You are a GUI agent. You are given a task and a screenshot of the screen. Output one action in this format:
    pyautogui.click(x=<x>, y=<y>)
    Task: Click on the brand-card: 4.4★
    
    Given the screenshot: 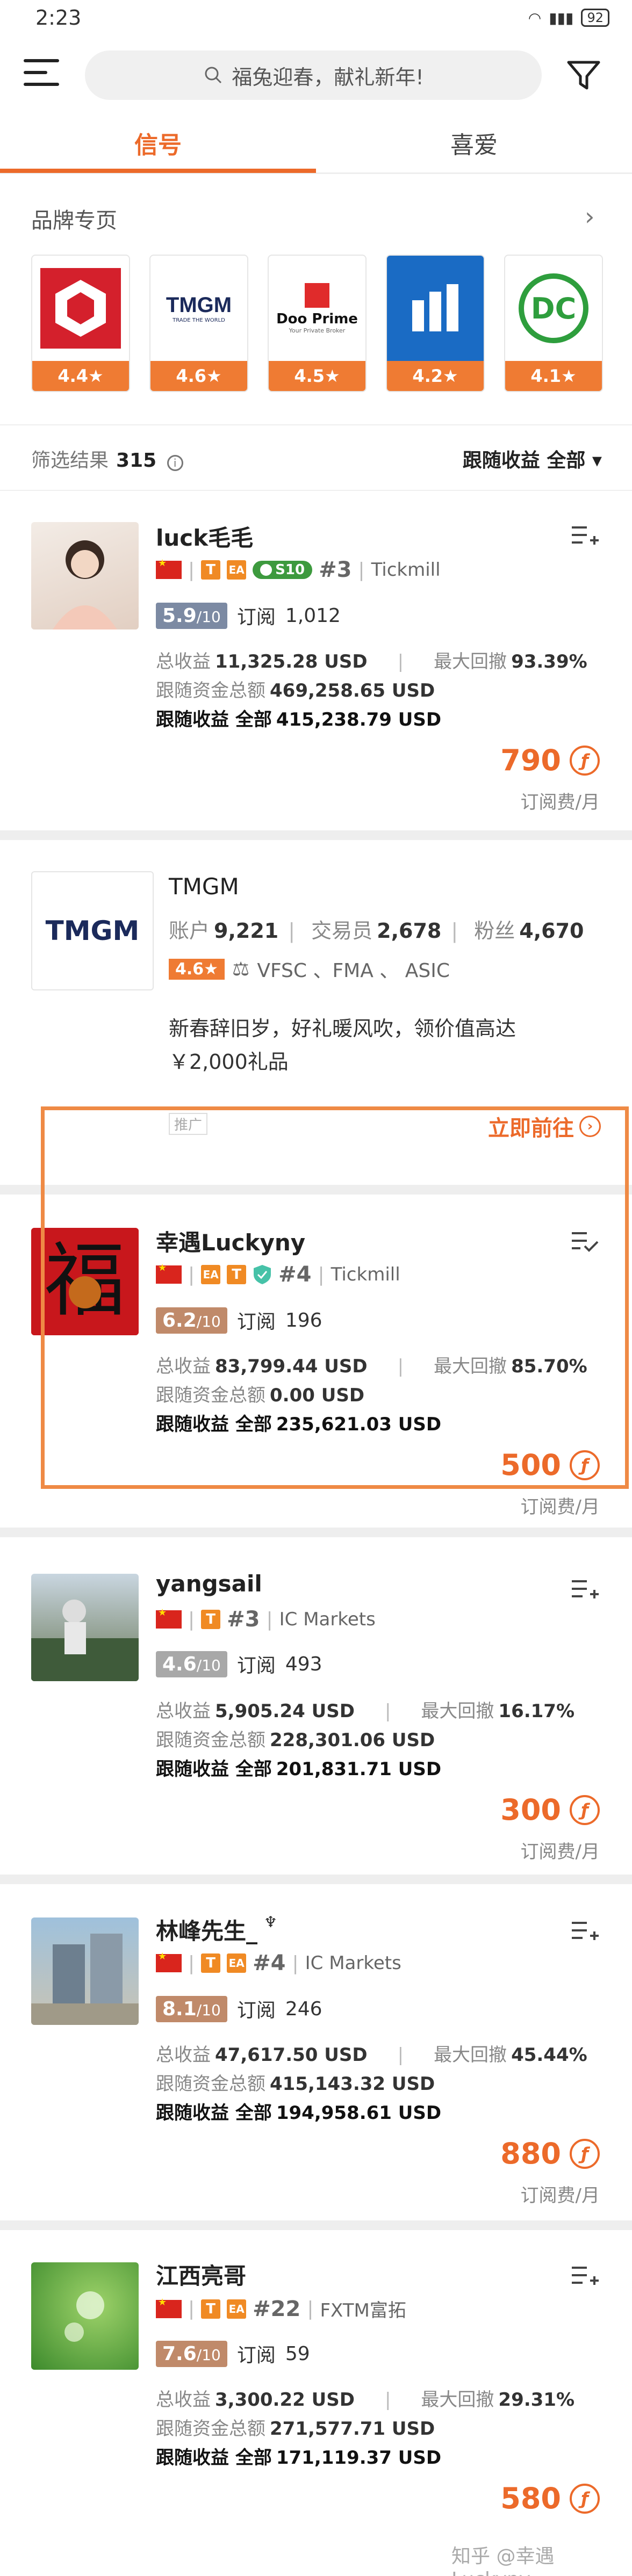 What is the action you would take?
    pyautogui.click(x=80, y=323)
    